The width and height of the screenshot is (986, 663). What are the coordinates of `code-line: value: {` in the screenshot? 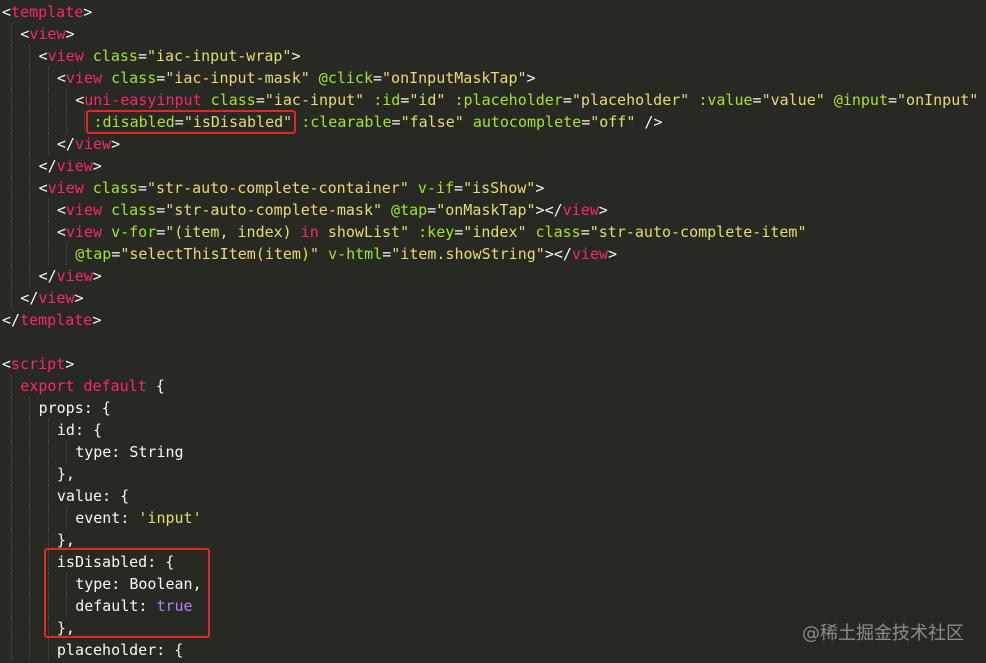 It's located at (93, 496).